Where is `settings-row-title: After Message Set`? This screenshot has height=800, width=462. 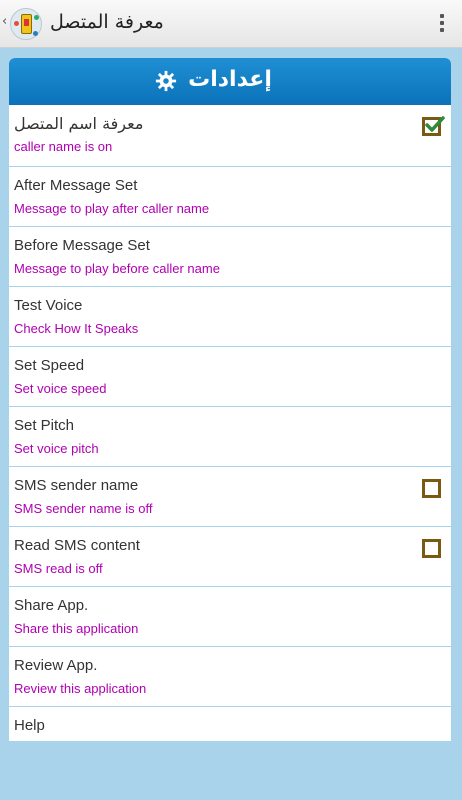
settings-row-title: After Message Set is located at coordinates (76, 185).